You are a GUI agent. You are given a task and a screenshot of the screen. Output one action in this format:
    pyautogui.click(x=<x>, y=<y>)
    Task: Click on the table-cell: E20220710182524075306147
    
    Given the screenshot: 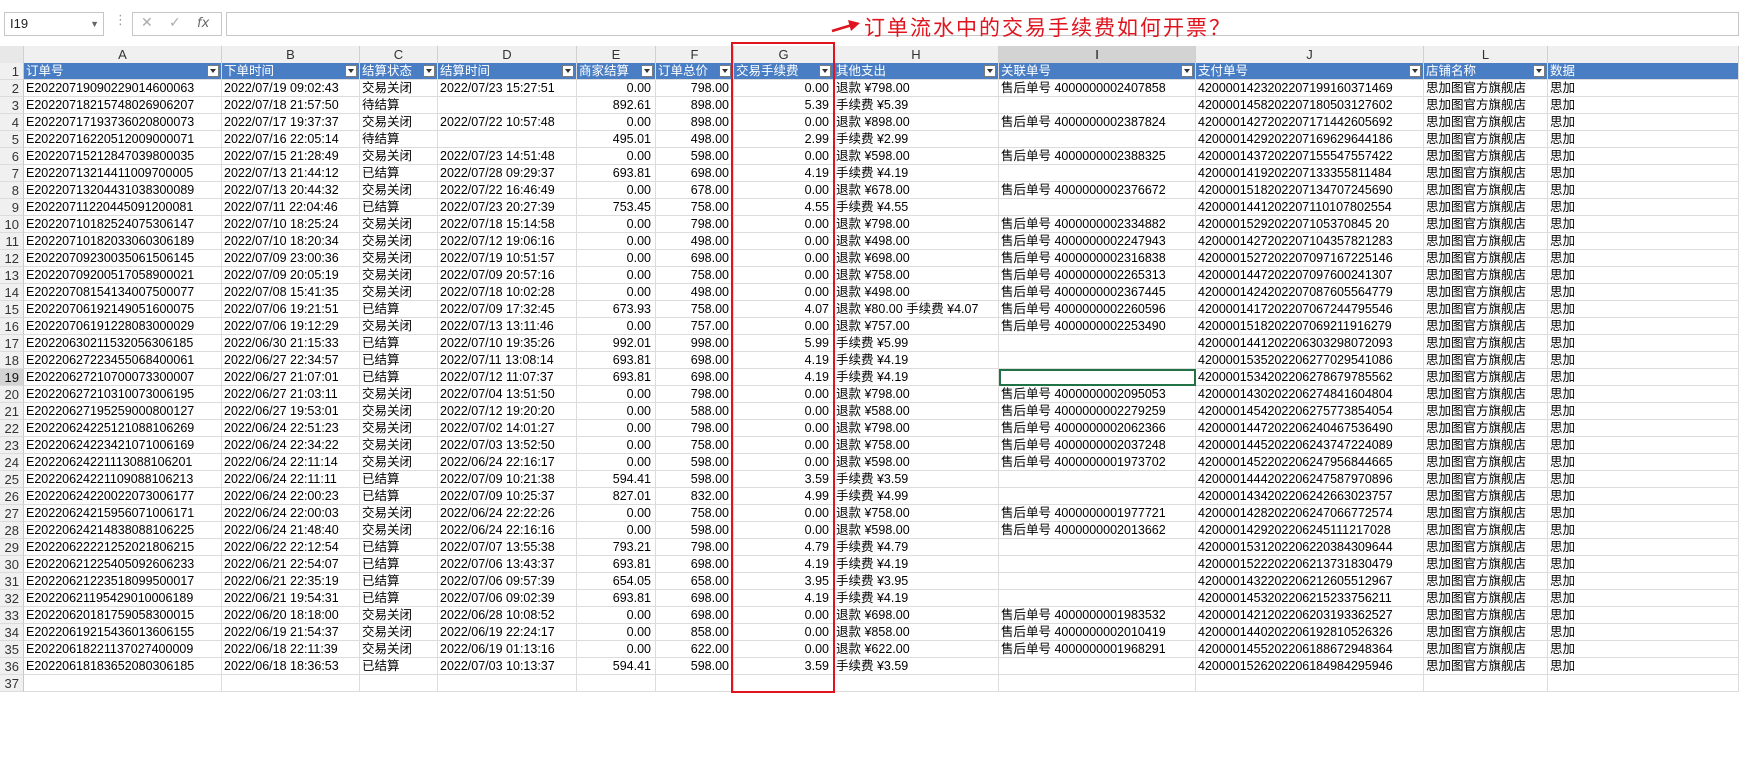 What is the action you would take?
    pyautogui.click(x=123, y=224)
    